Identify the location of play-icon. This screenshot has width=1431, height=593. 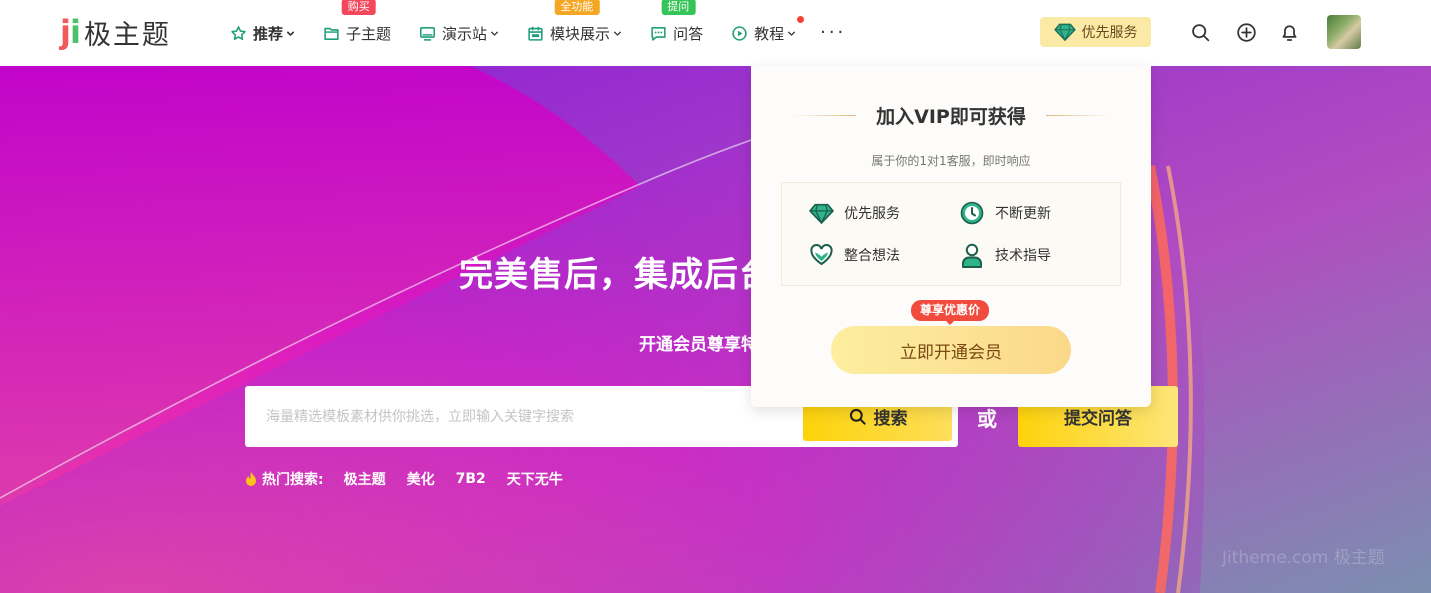
(739, 33).